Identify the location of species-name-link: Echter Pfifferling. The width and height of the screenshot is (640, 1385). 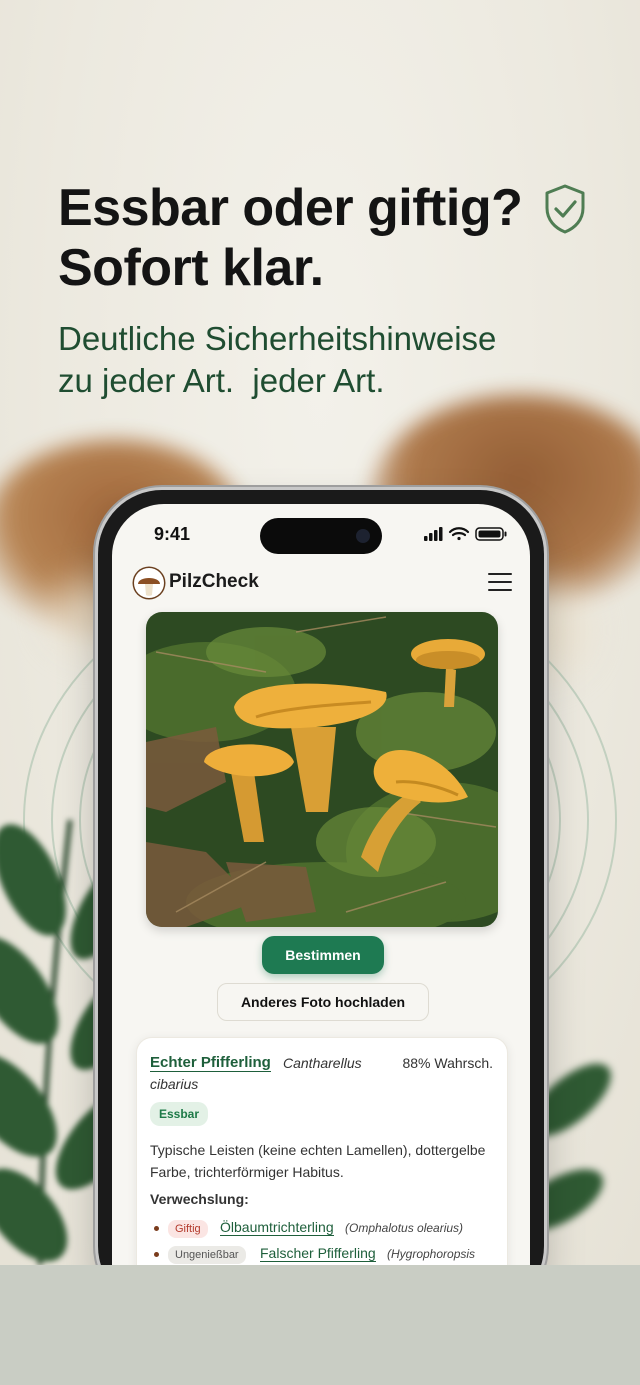
(210, 1063).